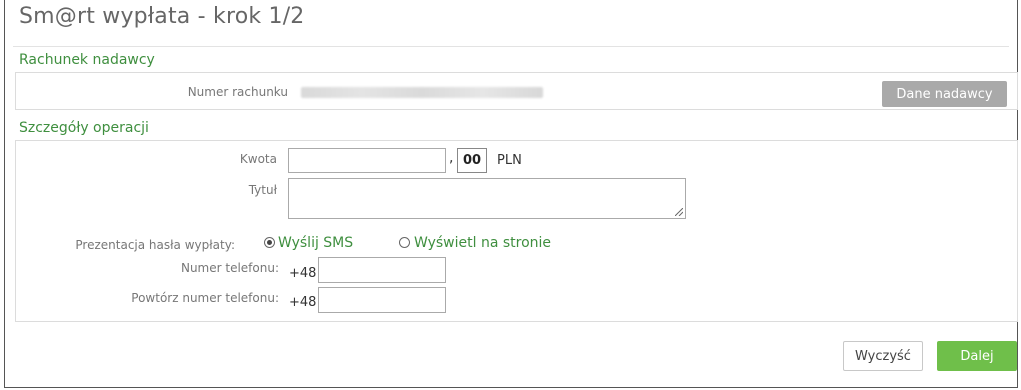 The height and width of the screenshot is (390, 1021). What do you see at coordinates (262, 190) in the screenshot?
I see `title-label: Tytuł` at bounding box center [262, 190].